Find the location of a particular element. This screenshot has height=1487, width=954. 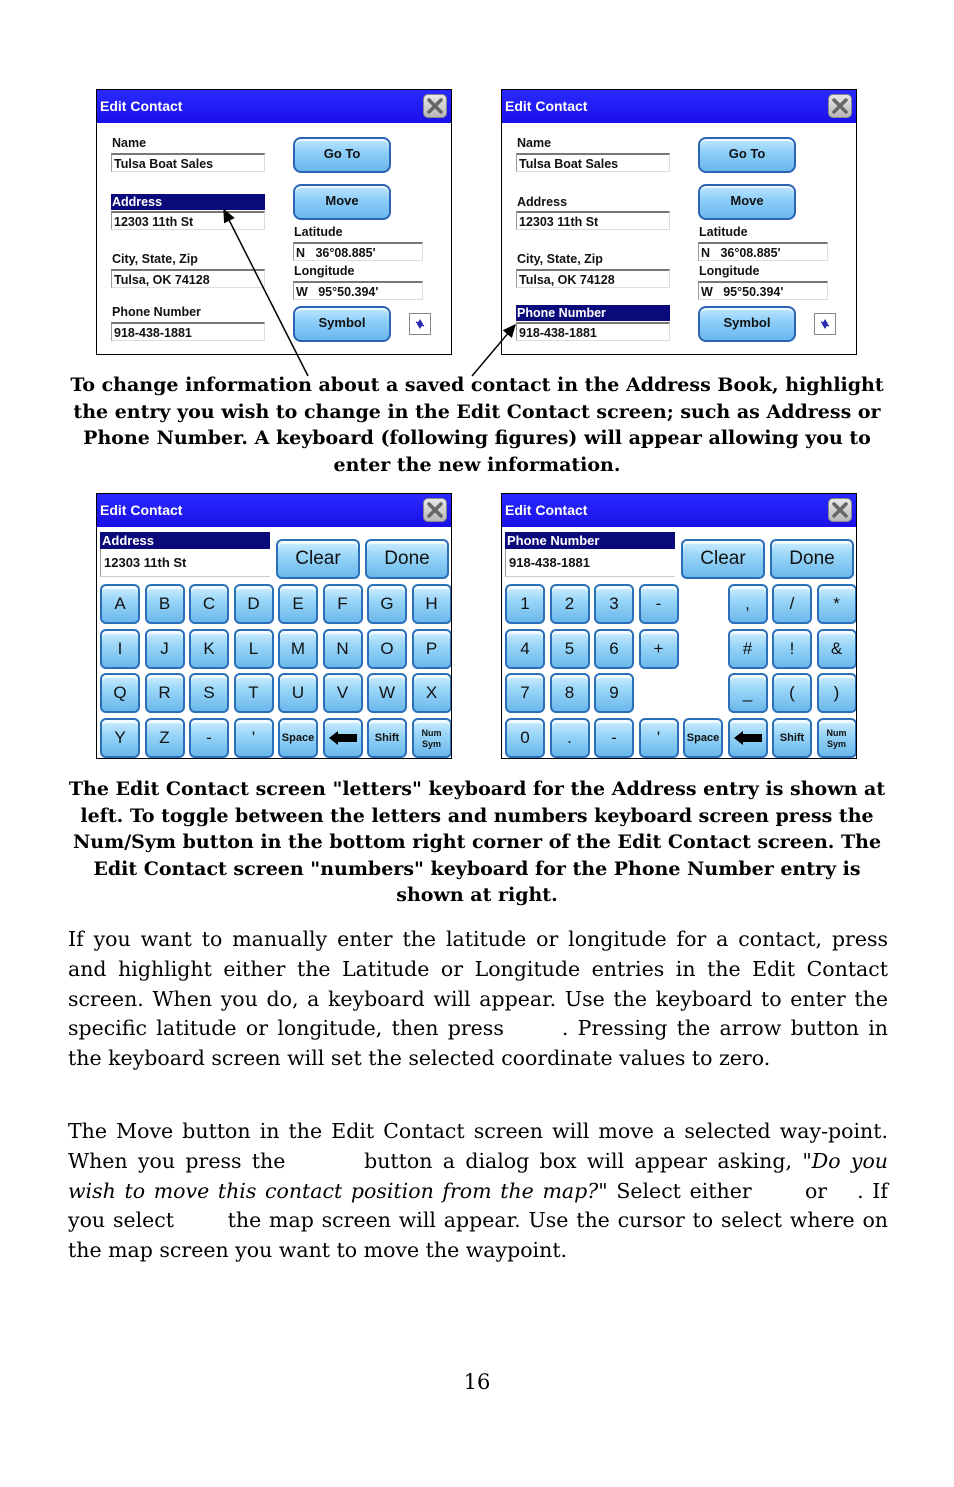

key: . is located at coordinates (569, 737).